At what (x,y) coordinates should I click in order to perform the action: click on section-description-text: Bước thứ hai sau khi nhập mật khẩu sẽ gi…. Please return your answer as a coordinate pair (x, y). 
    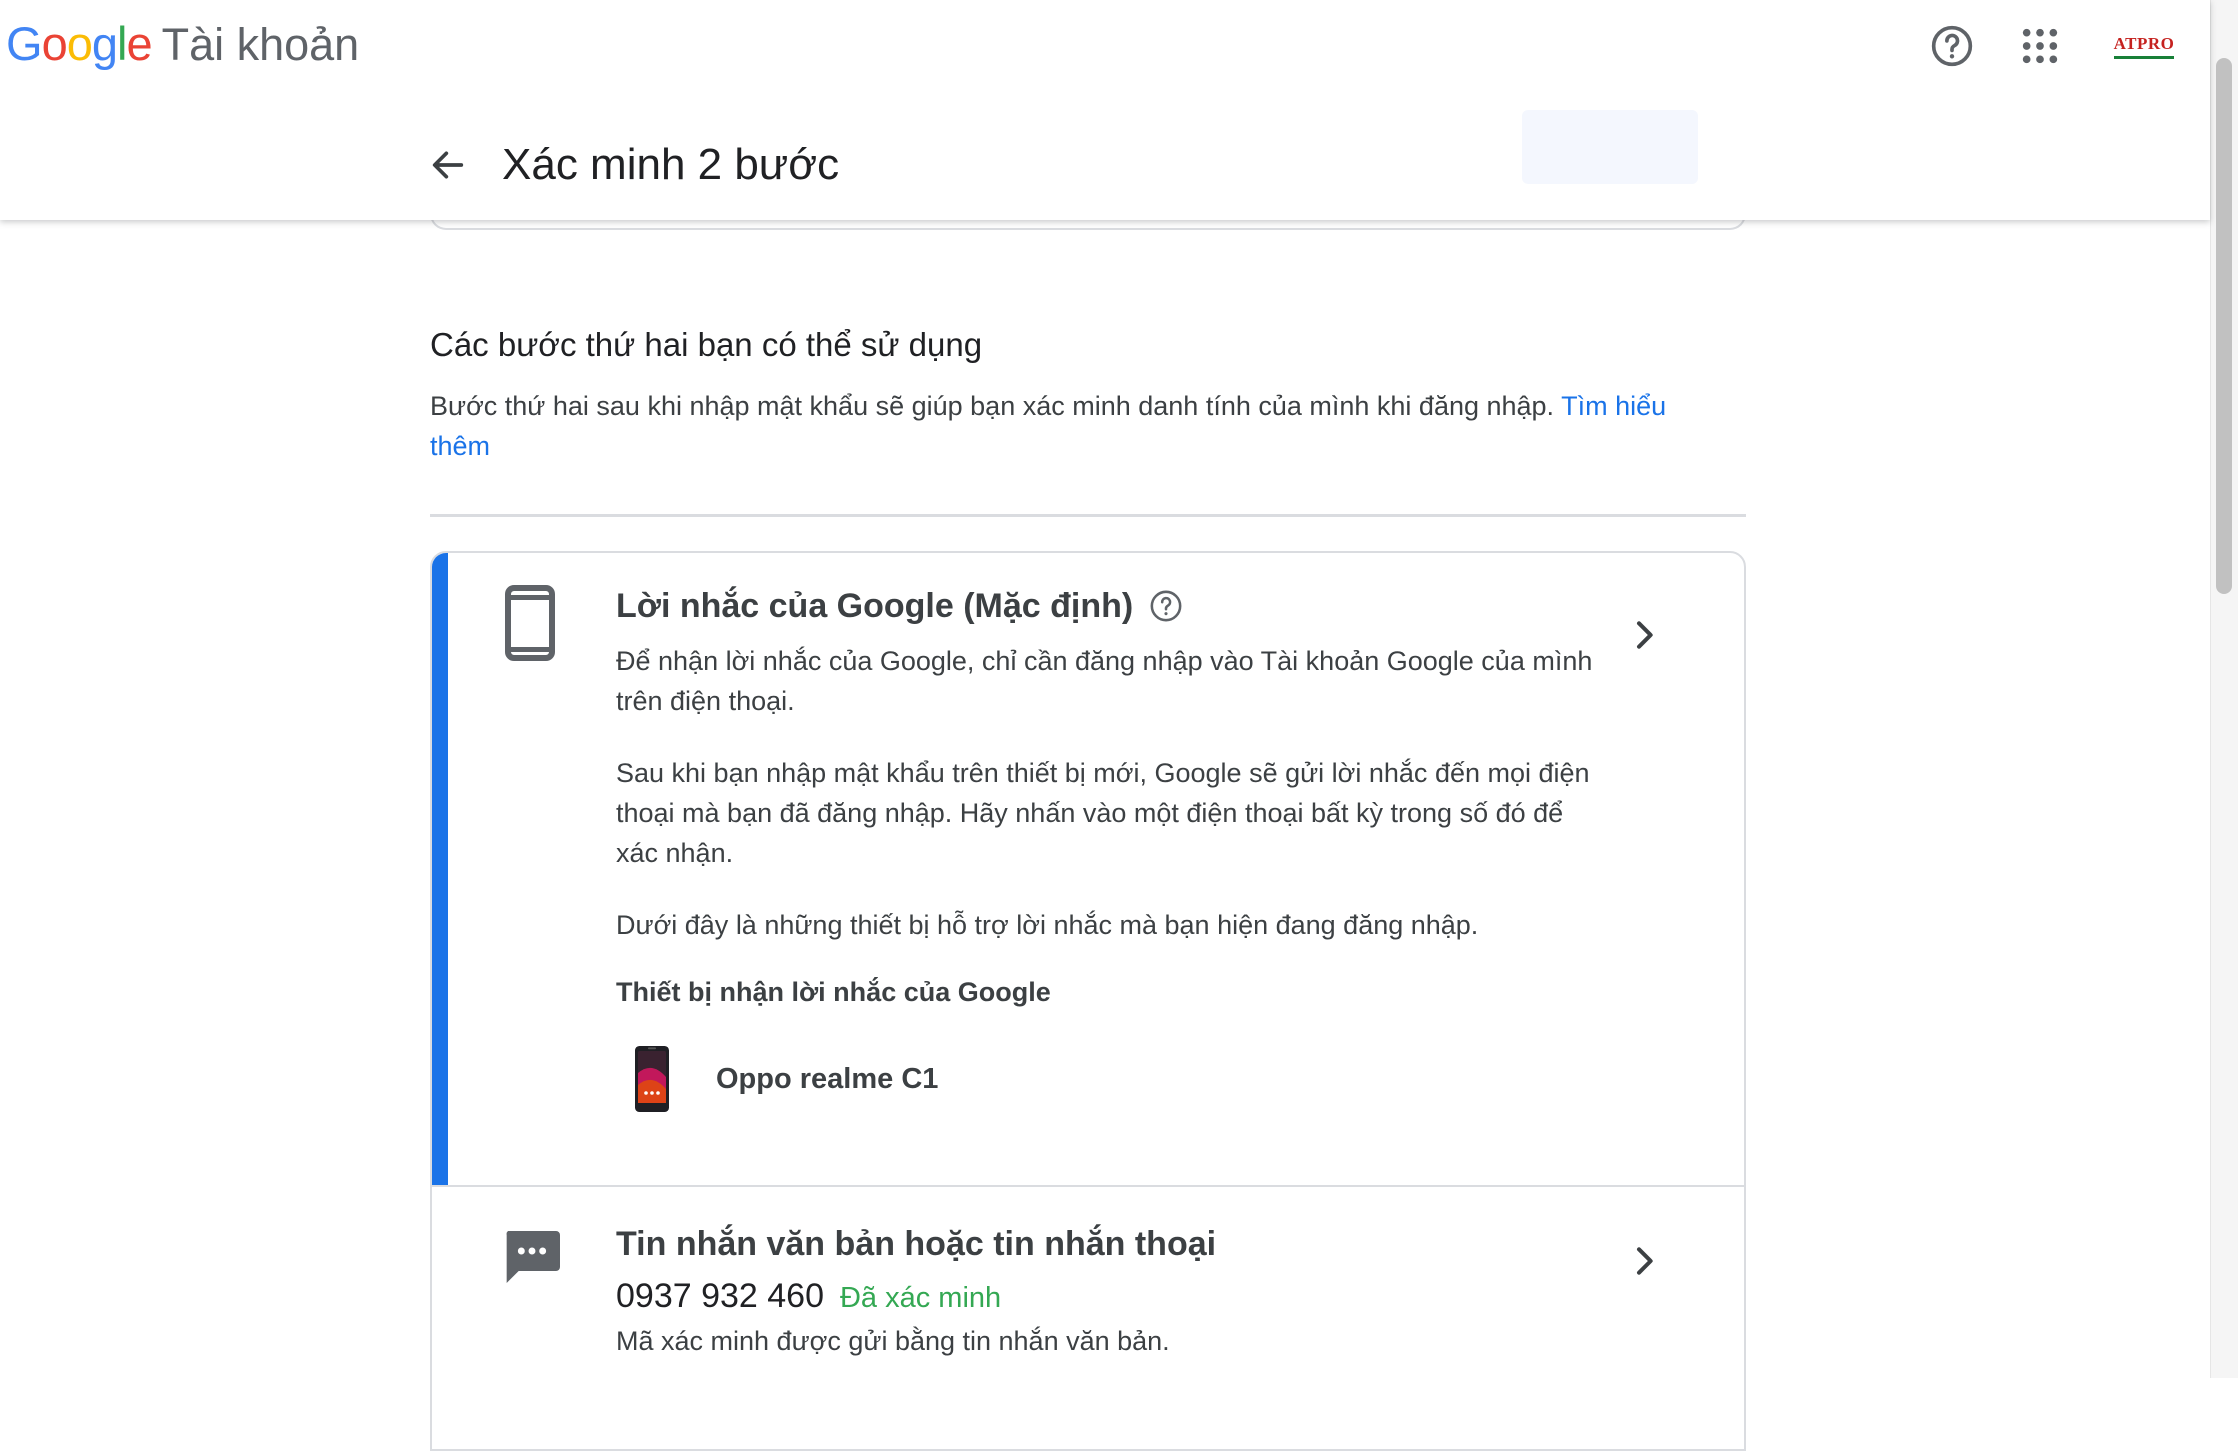
    Looking at the image, I should click on (992, 406).